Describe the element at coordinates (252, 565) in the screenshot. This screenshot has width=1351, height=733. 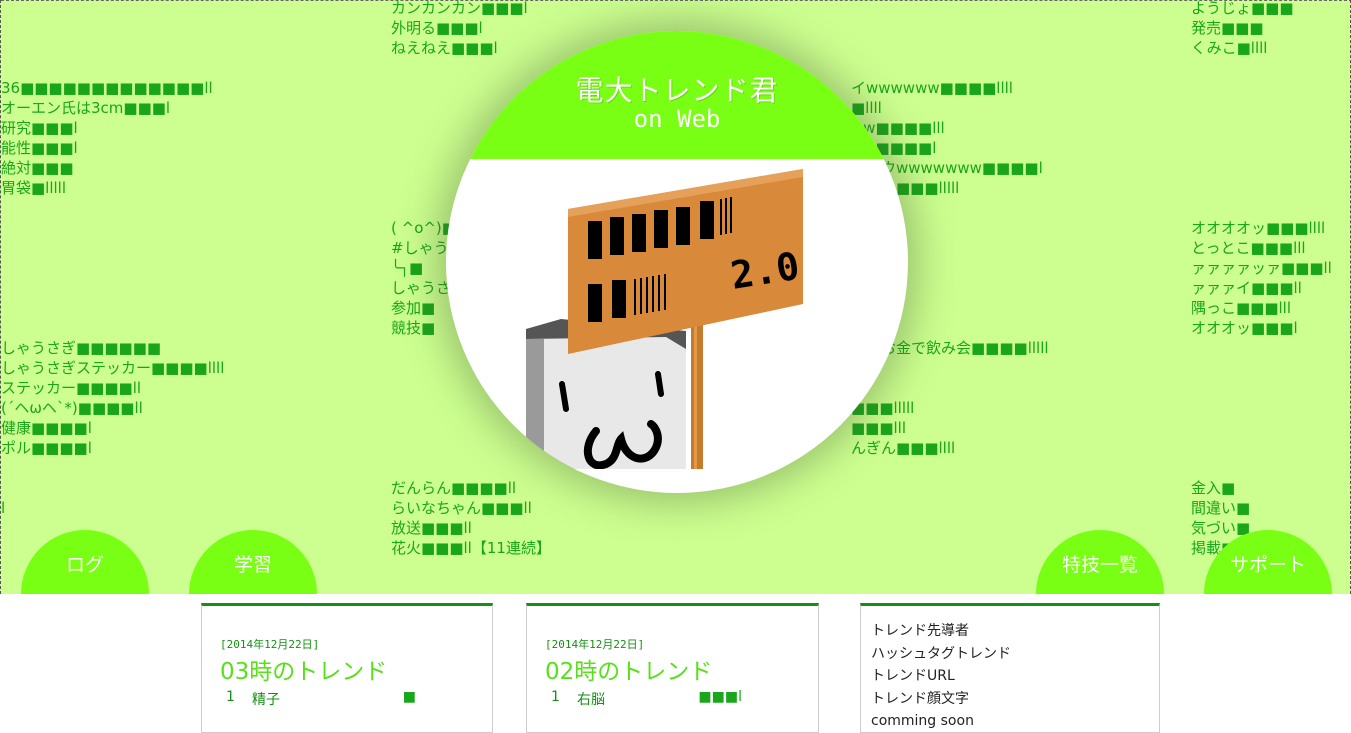
I see `nav-study-label: 学習` at that location.